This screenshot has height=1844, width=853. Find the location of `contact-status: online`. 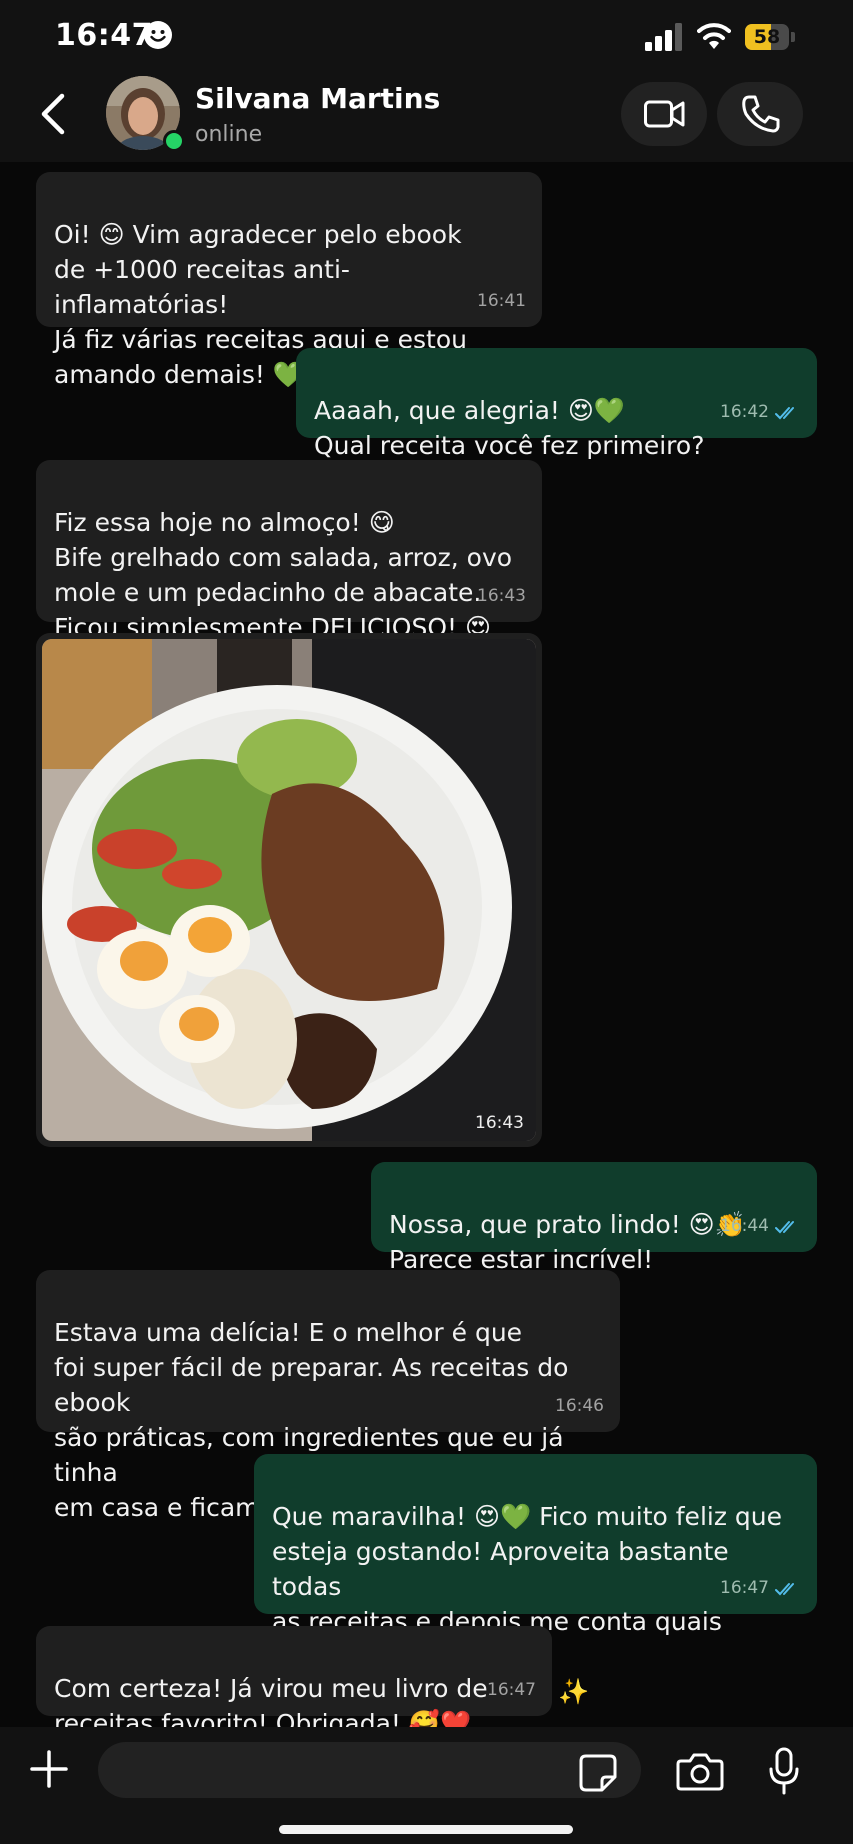

contact-status: online is located at coordinates (229, 134).